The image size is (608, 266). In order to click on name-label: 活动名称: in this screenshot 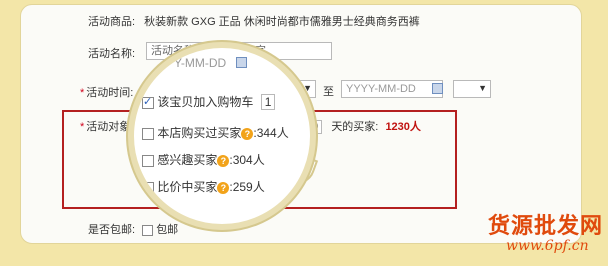, I will do `click(112, 54)`.